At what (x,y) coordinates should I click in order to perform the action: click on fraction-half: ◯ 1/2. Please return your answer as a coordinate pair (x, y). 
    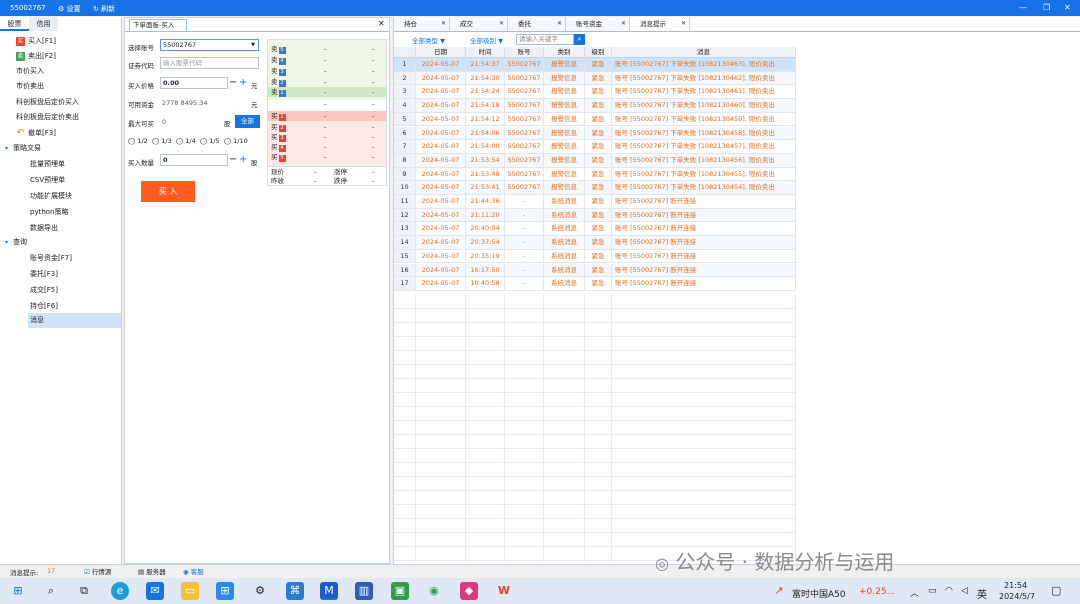
    Looking at the image, I should click on (138, 141).